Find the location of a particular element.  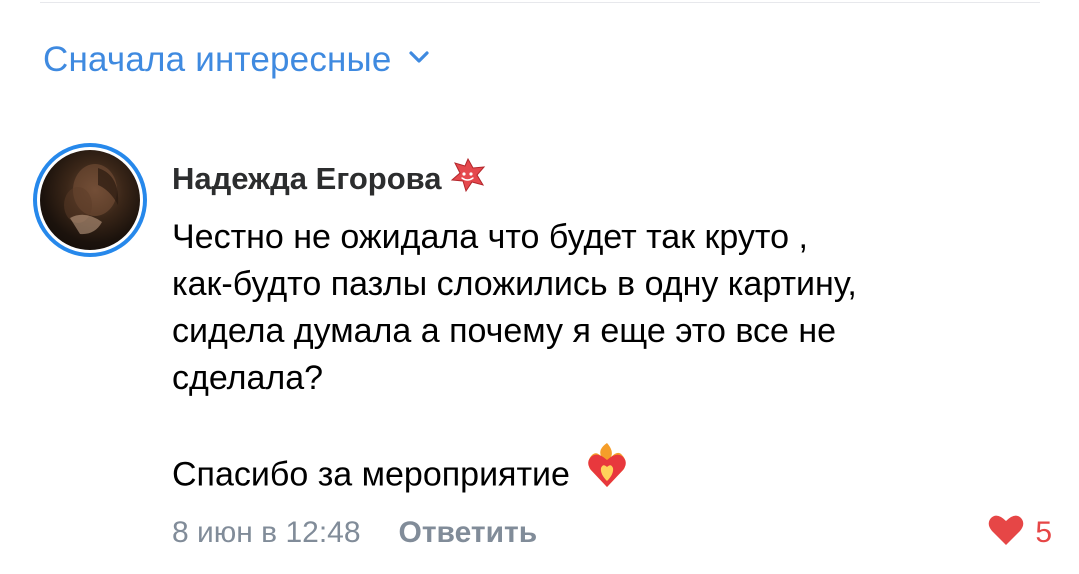

avatar-photo is located at coordinates (90, 200).